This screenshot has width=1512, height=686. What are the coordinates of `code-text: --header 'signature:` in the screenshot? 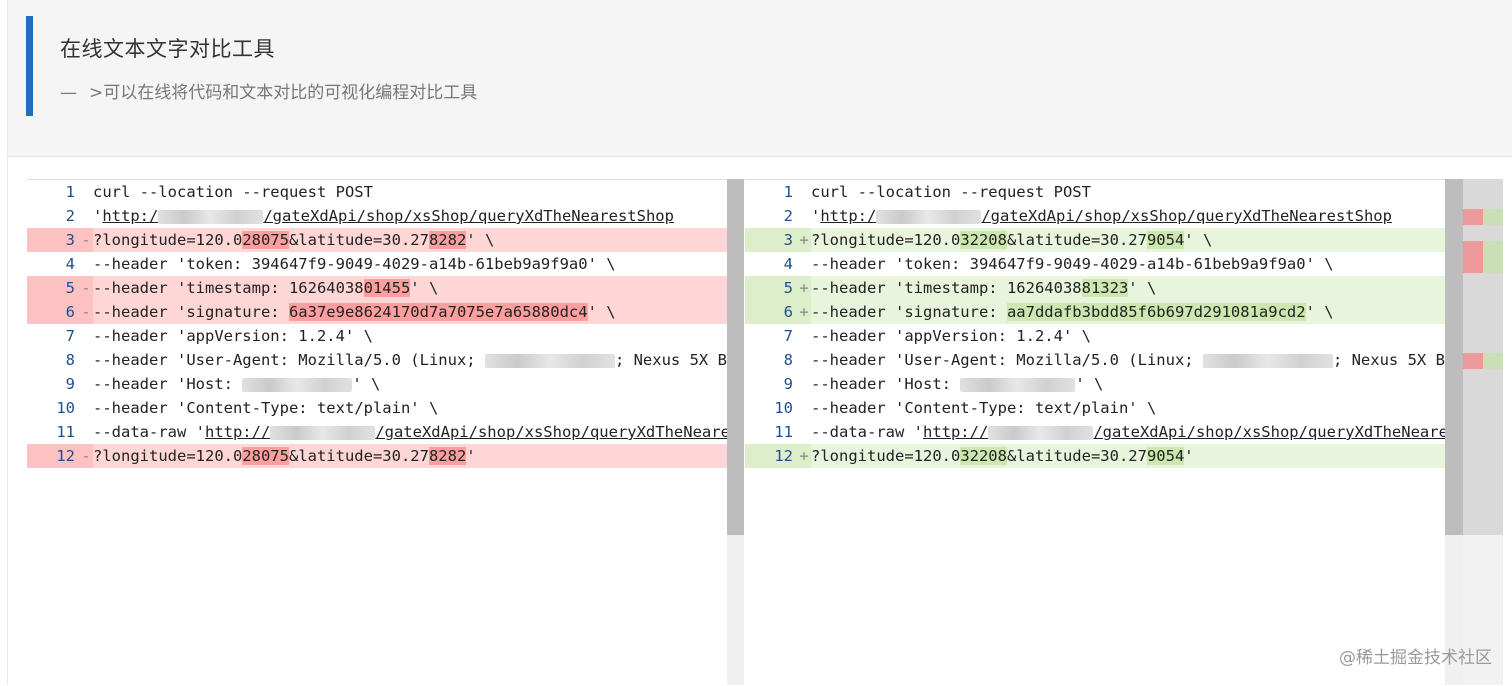 It's located at (909, 312).